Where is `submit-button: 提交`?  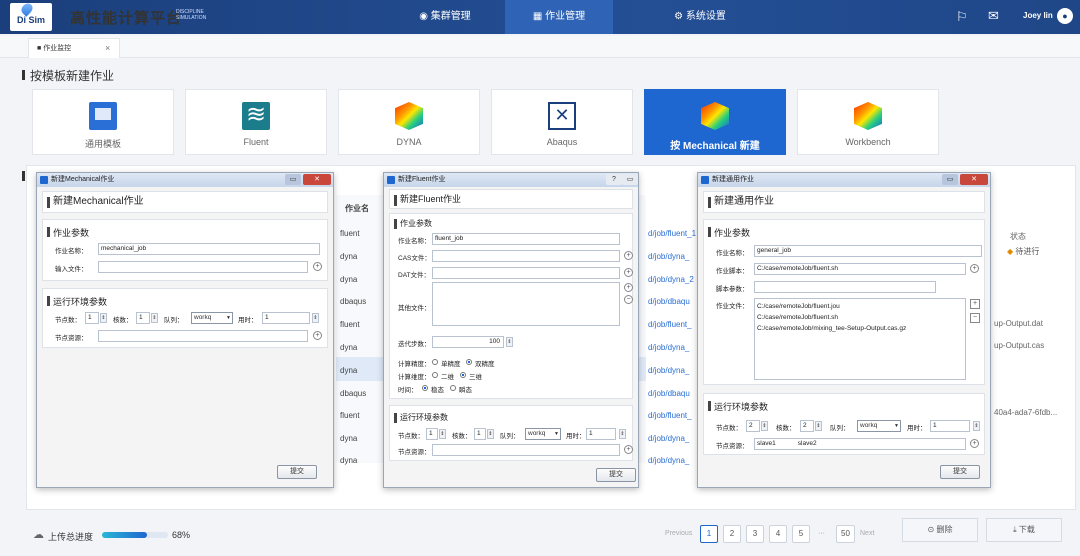
submit-button: 提交 is located at coordinates (616, 475).